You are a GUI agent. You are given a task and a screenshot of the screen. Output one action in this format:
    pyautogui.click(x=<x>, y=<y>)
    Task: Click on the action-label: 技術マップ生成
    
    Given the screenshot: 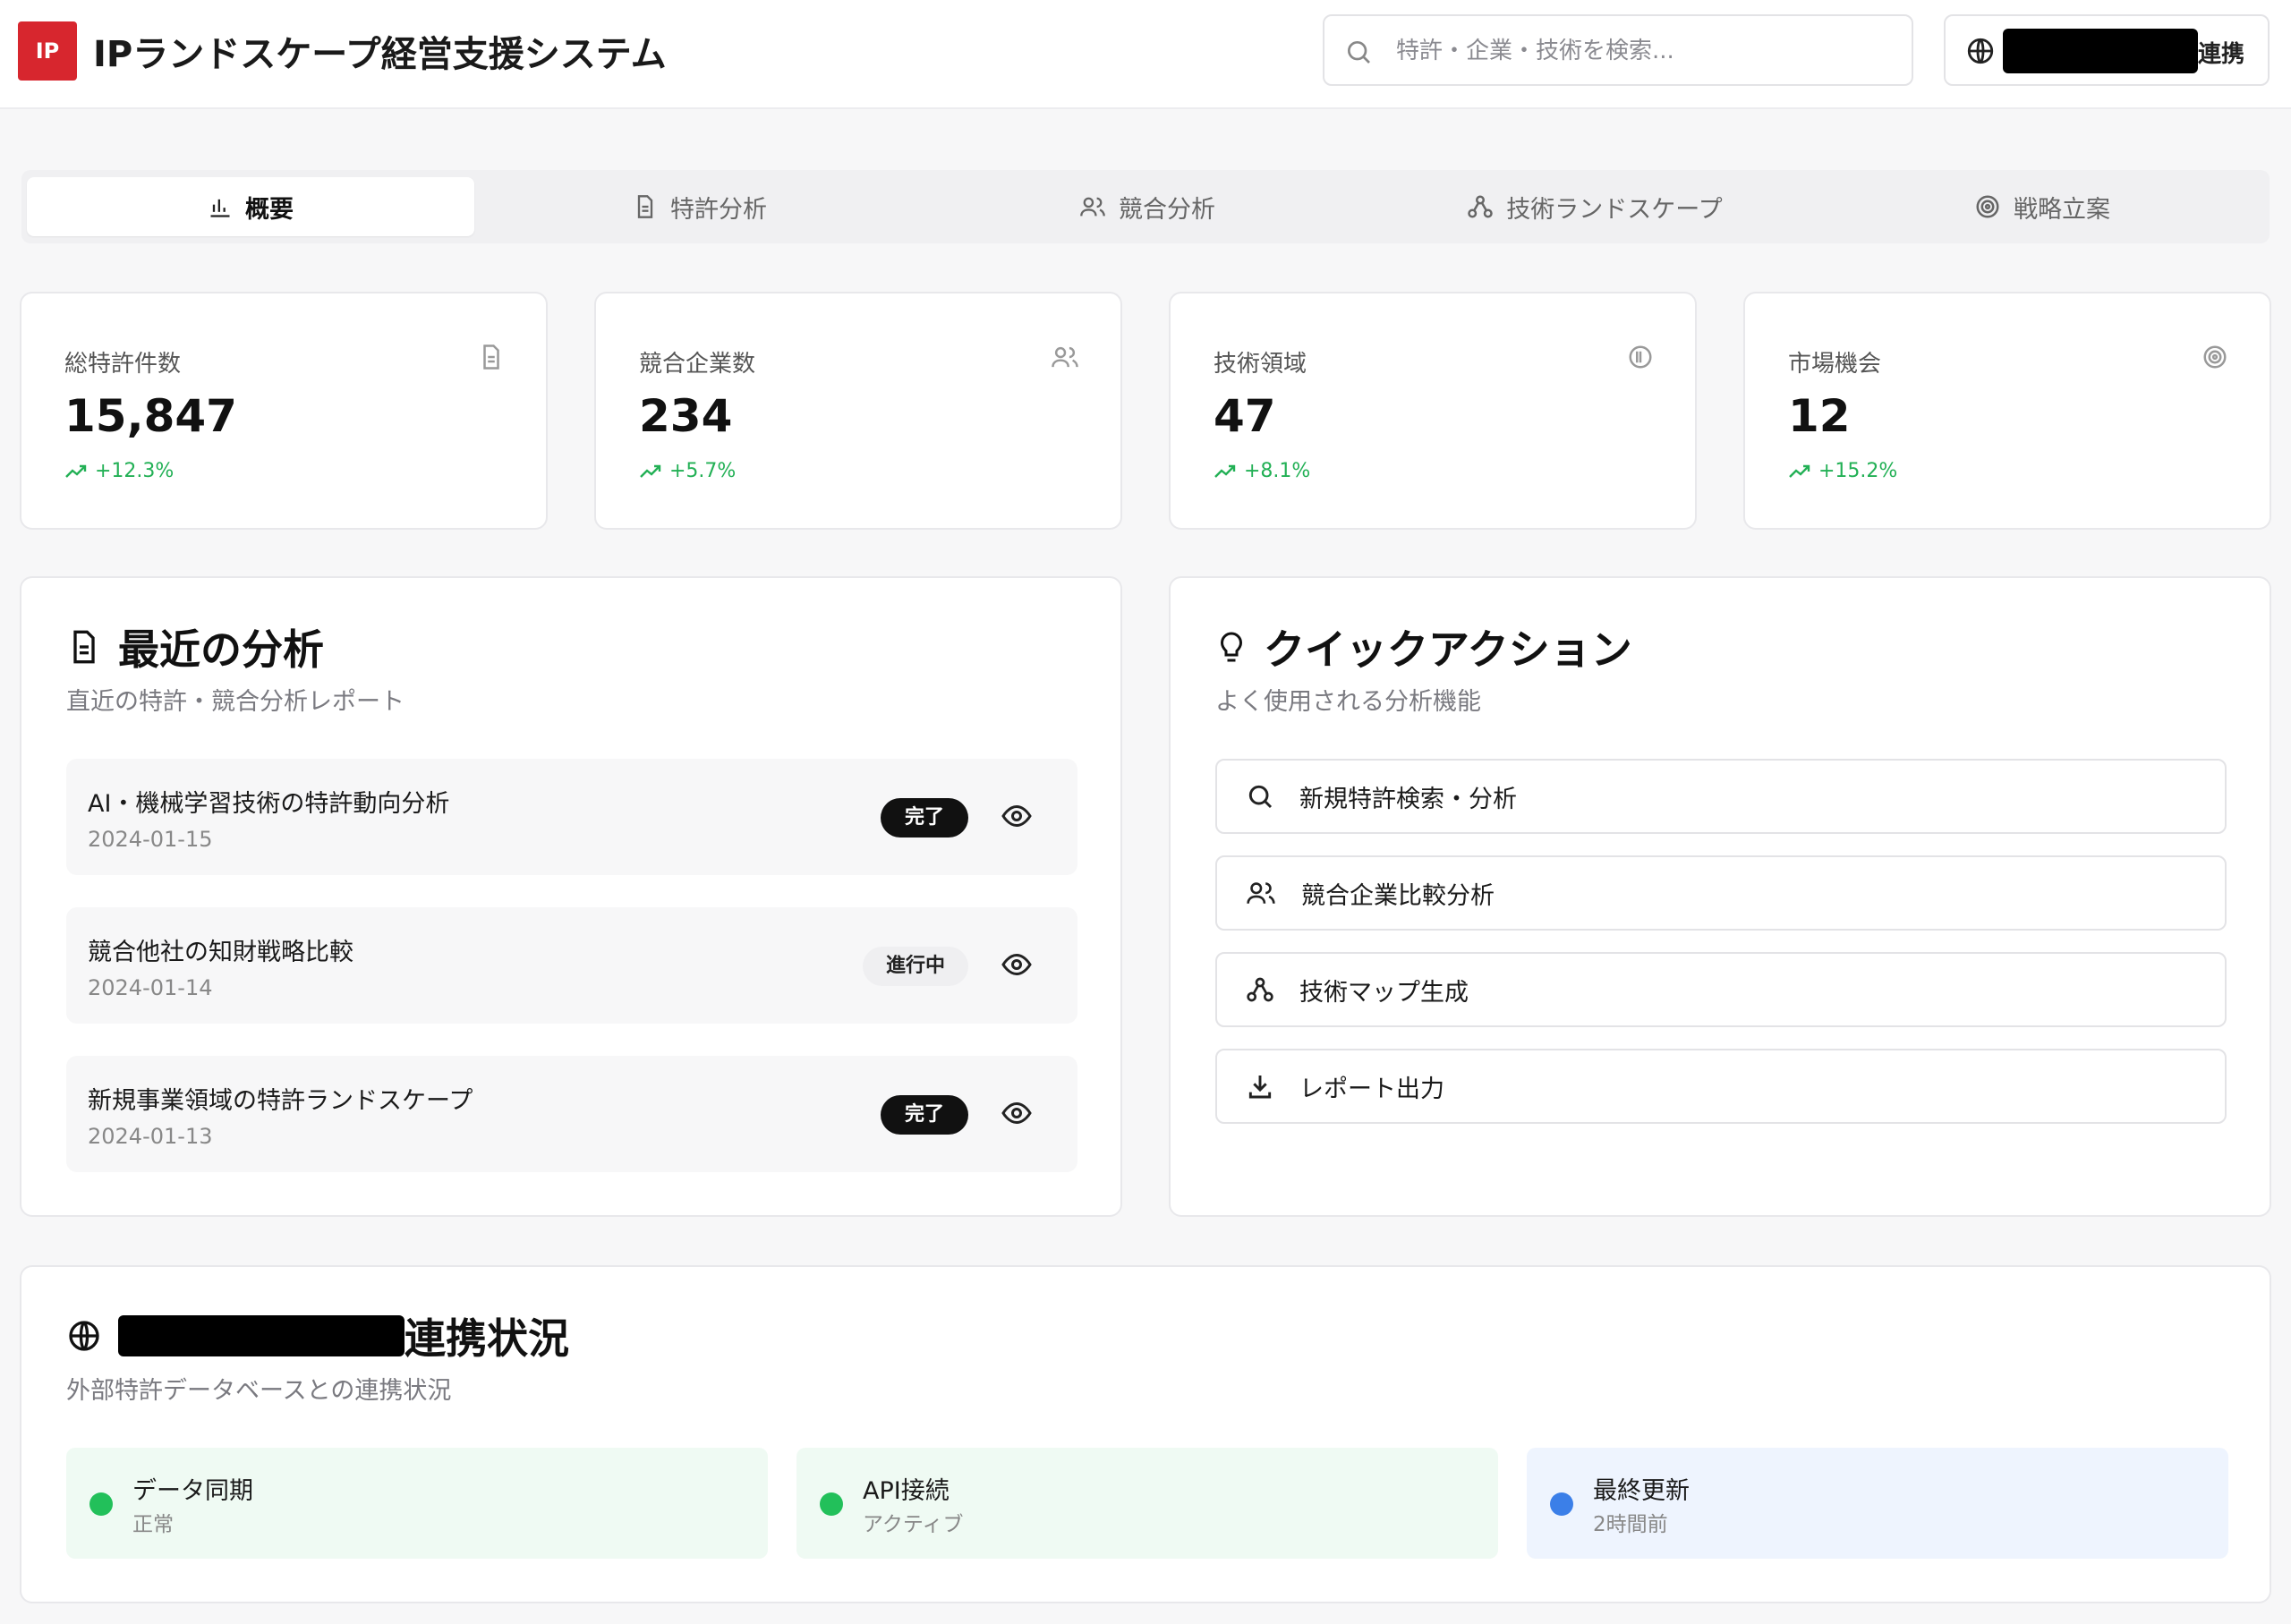 What is the action you would take?
    pyautogui.click(x=1384, y=993)
    